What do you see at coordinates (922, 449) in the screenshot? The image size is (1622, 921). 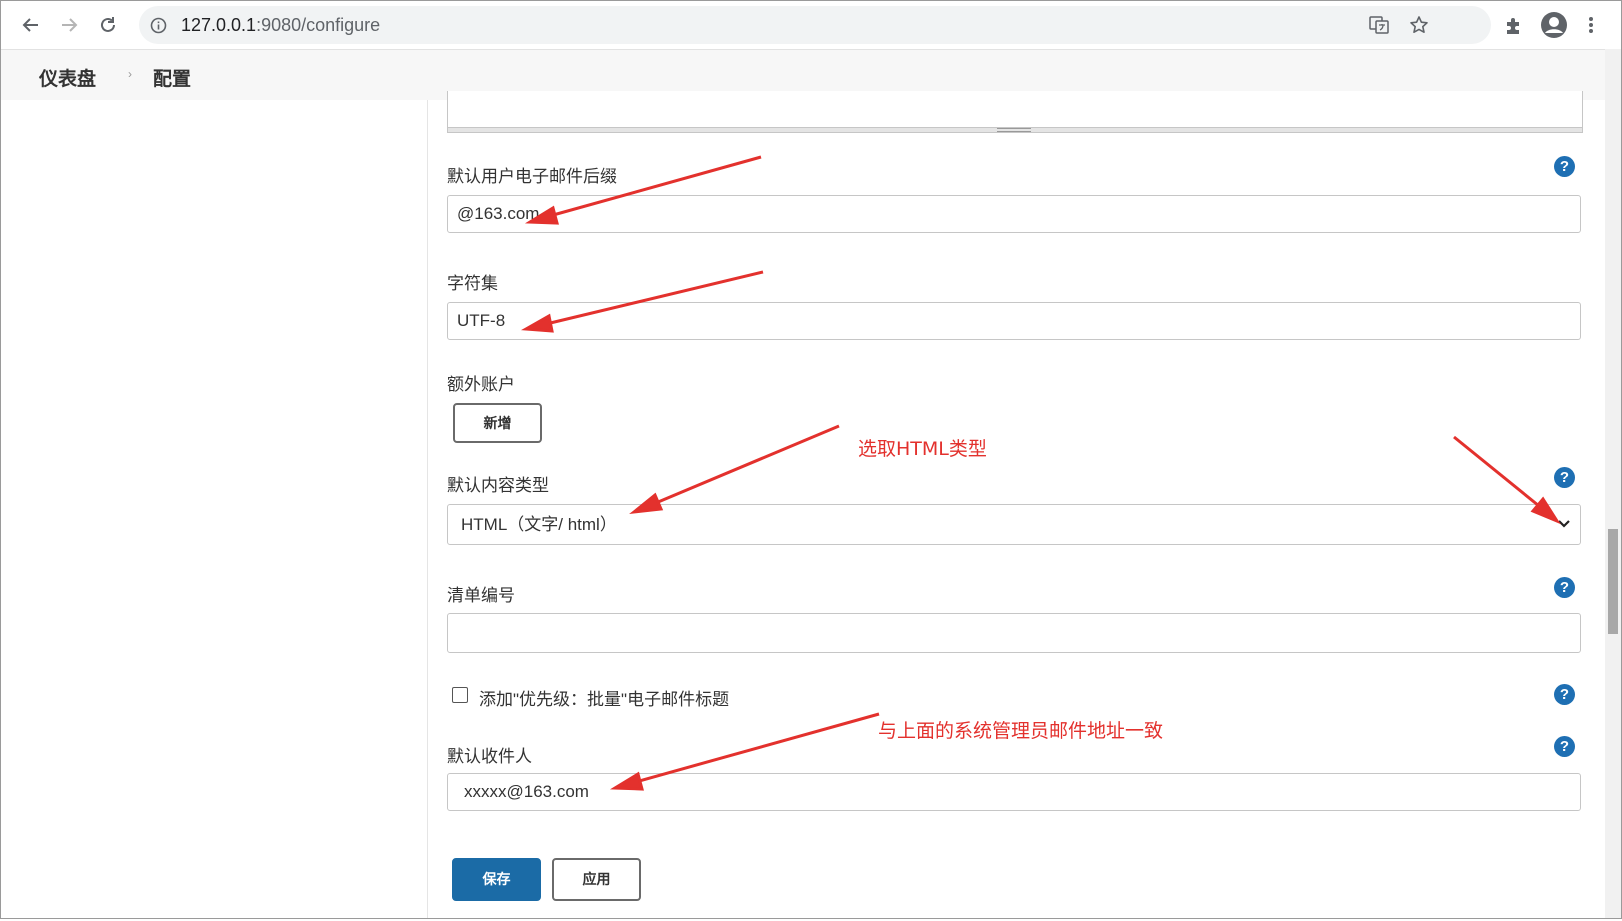 I see `annotation-select-html: 选取HTML类型` at bounding box center [922, 449].